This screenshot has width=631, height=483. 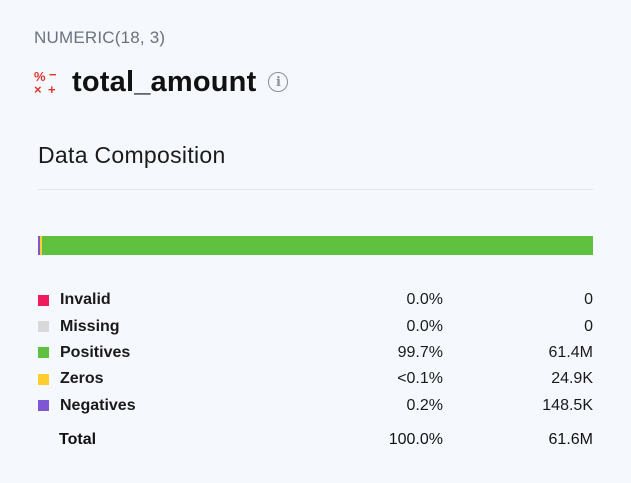 I want to click on composition-bar, so click(x=315, y=245).